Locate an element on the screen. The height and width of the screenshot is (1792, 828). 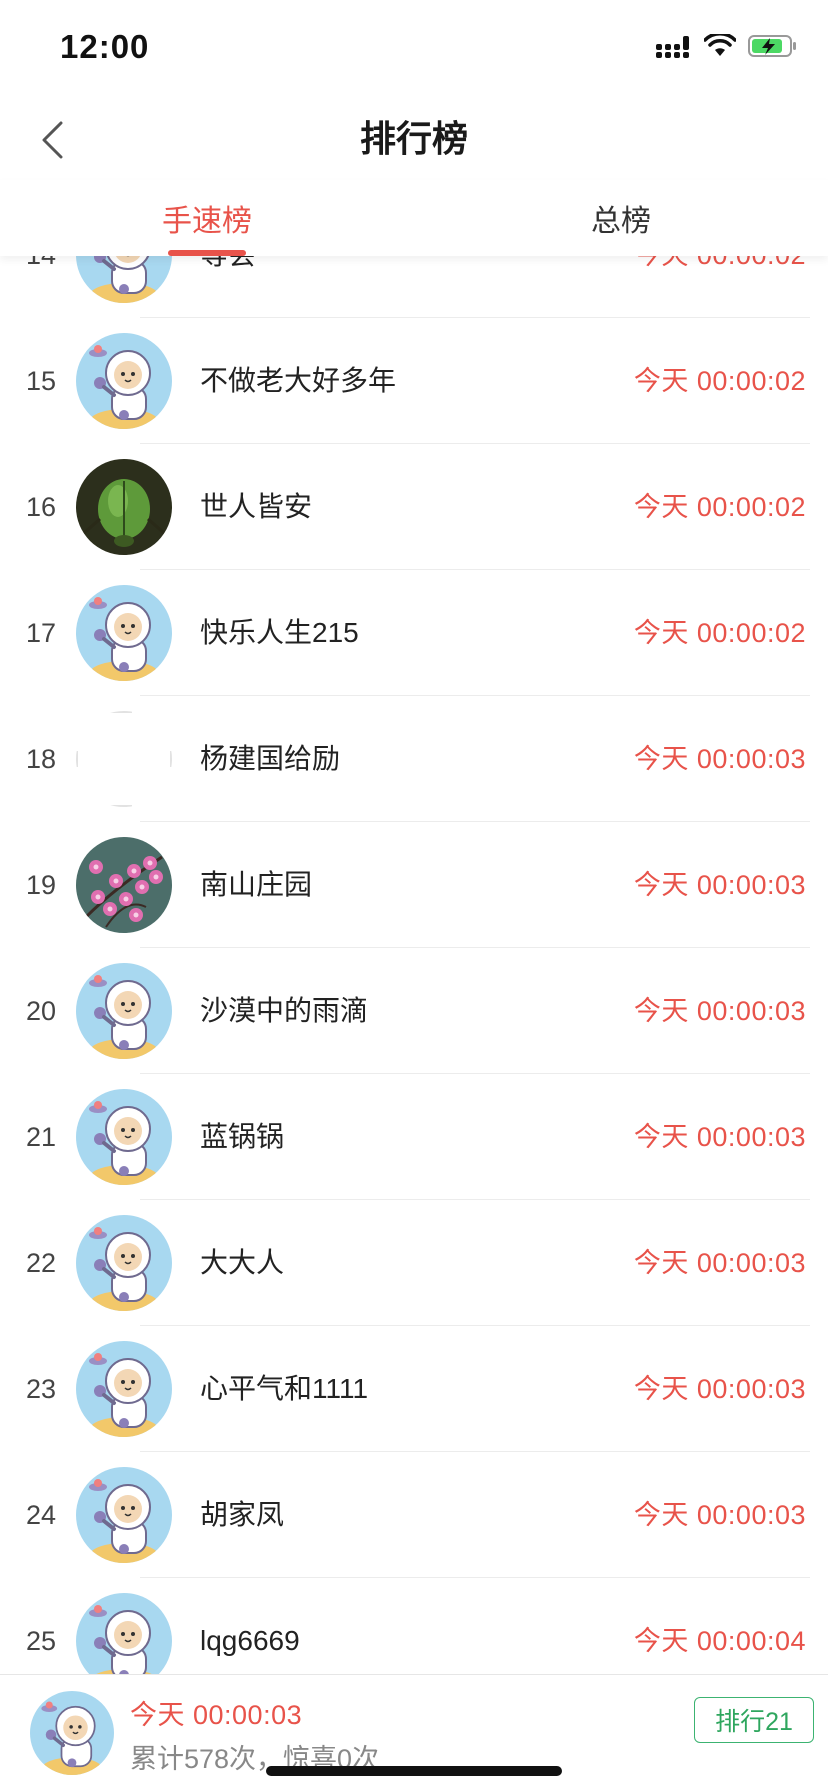
rank-number: 21 is located at coordinates (41, 1137).